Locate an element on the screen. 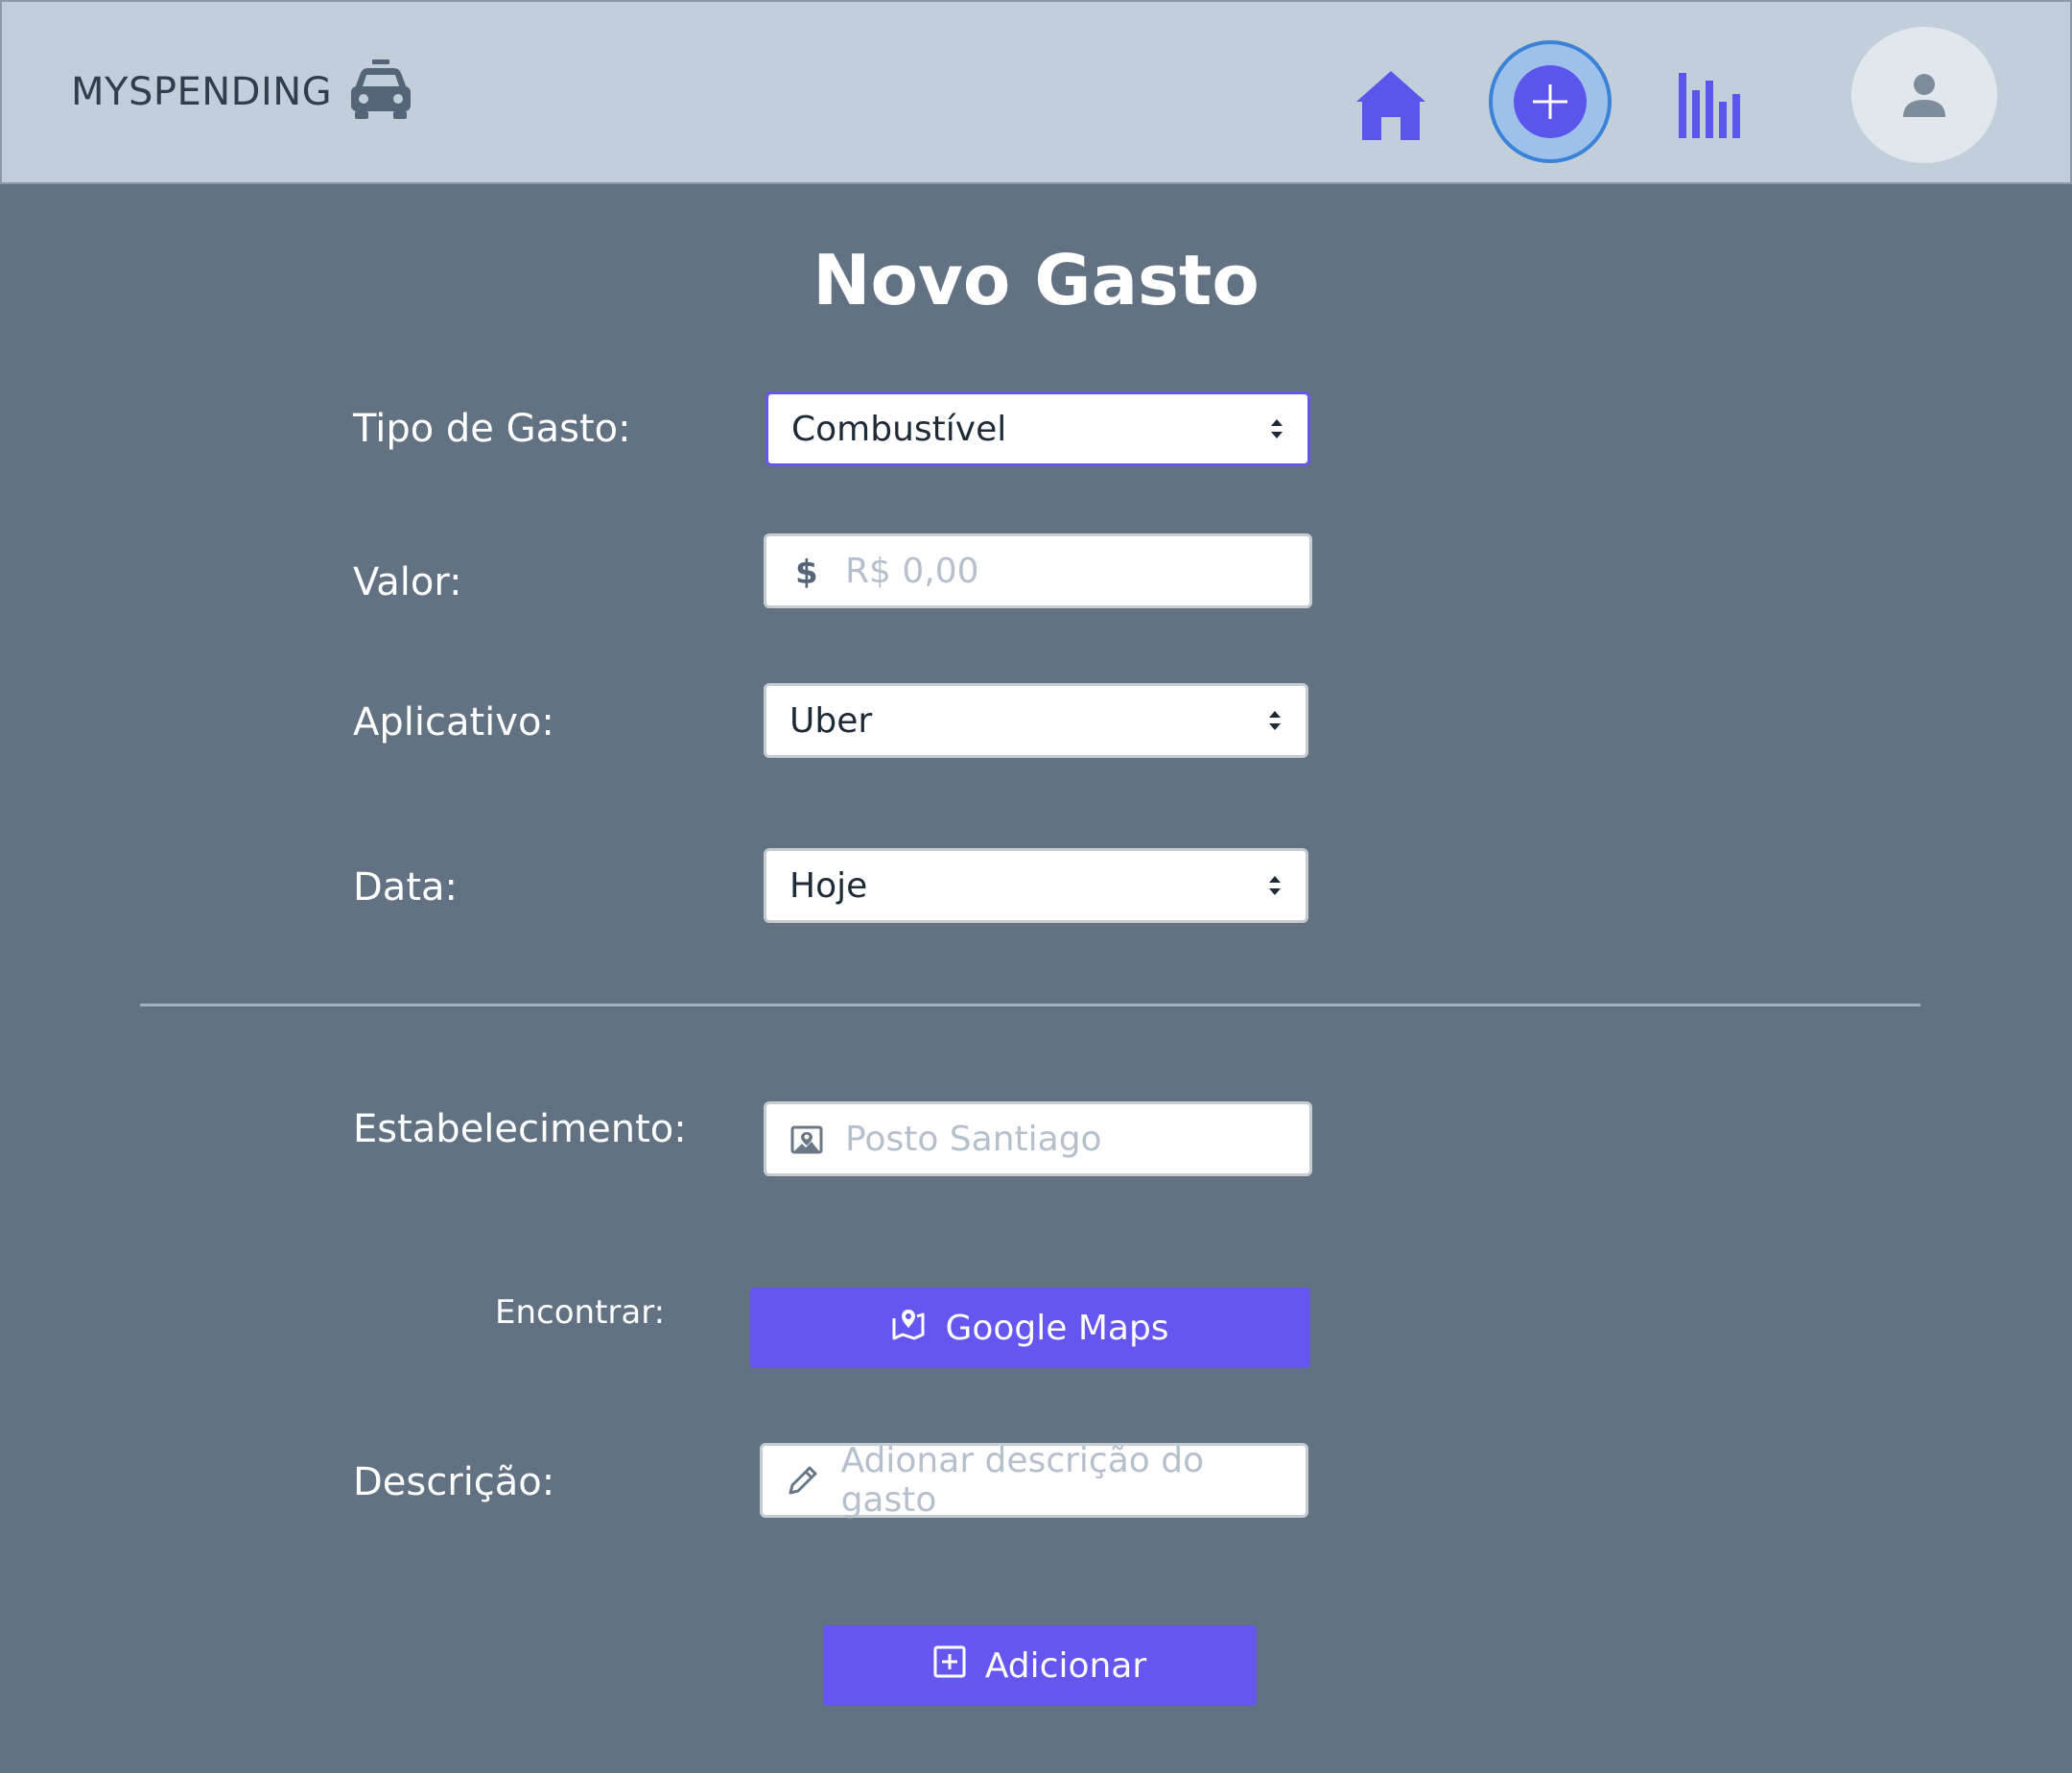 The height and width of the screenshot is (1773, 2072). user-icon is located at coordinates (1924, 96).